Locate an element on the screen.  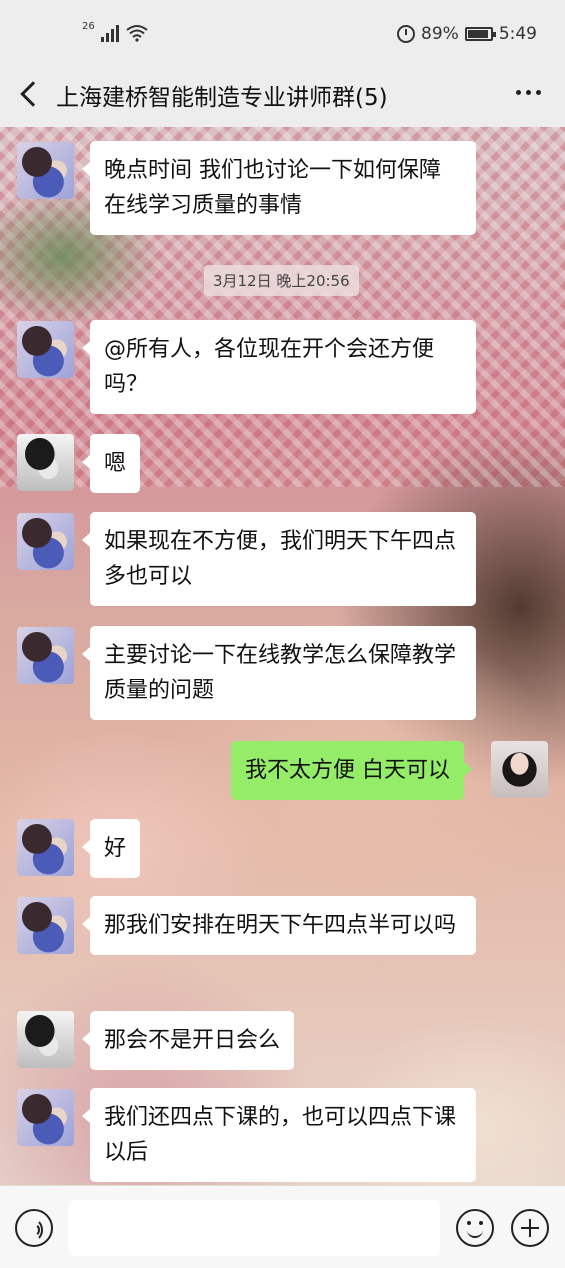
clock: 5:49 is located at coordinates (517, 34).